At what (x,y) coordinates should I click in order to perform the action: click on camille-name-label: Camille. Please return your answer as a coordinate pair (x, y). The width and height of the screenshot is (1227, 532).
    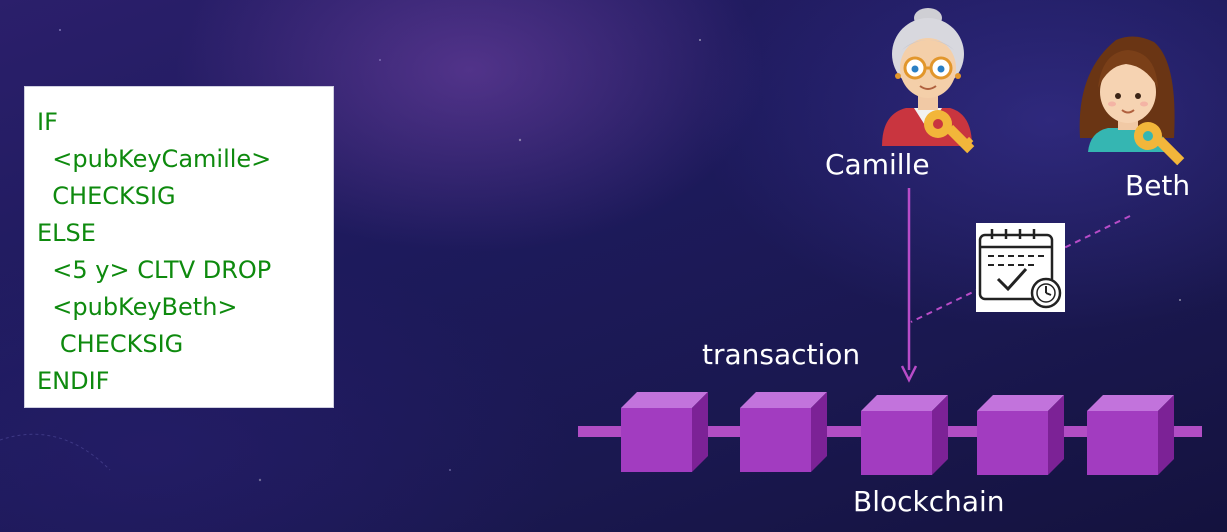
    Looking at the image, I should click on (877, 164).